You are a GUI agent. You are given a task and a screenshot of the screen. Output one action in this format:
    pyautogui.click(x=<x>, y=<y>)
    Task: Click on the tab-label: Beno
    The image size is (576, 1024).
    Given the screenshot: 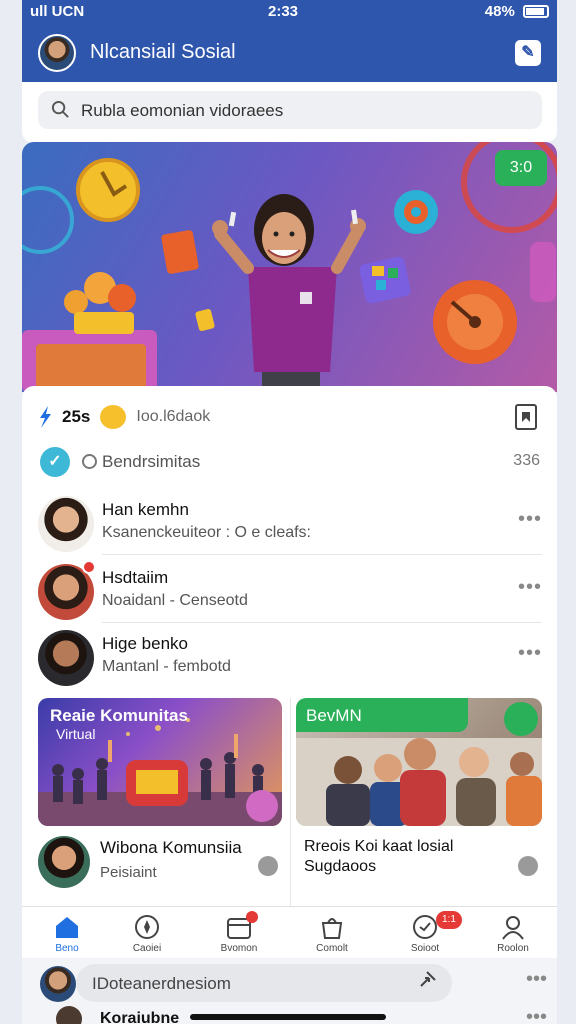 What is the action you would take?
    pyautogui.click(x=67, y=948)
    